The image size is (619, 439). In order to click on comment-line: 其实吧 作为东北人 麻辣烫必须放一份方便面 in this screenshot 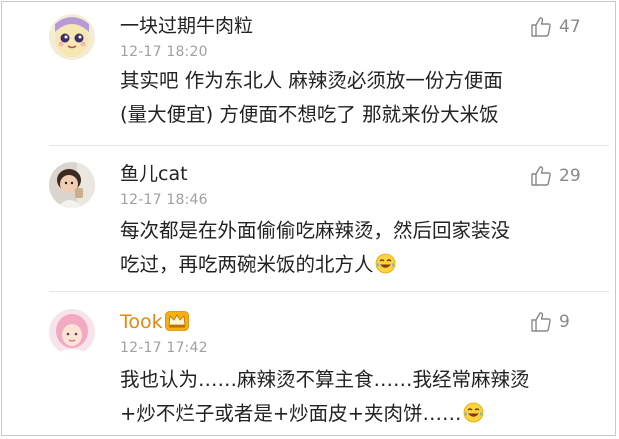, I will do `click(311, 80)`.